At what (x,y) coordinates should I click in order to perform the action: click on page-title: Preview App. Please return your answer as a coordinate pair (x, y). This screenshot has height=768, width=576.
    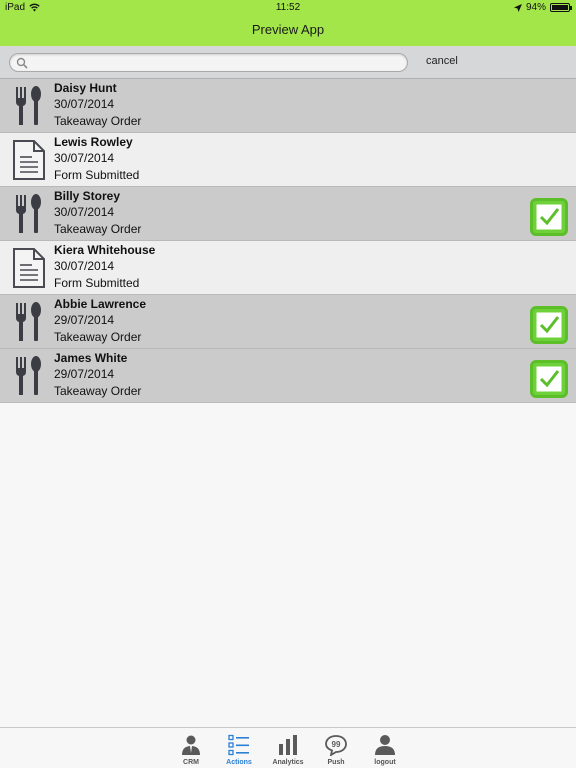
    Looking at the image, I should click on (288, 29).